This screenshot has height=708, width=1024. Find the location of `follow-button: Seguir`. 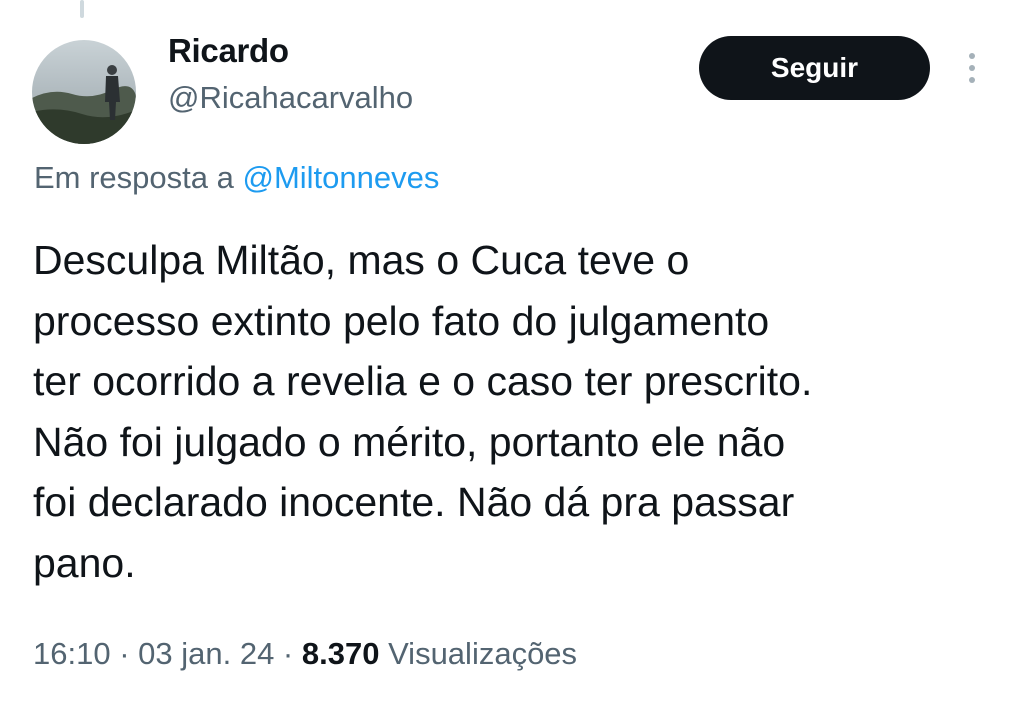

follow-button: Seguir is located at coordinates (814, 68).